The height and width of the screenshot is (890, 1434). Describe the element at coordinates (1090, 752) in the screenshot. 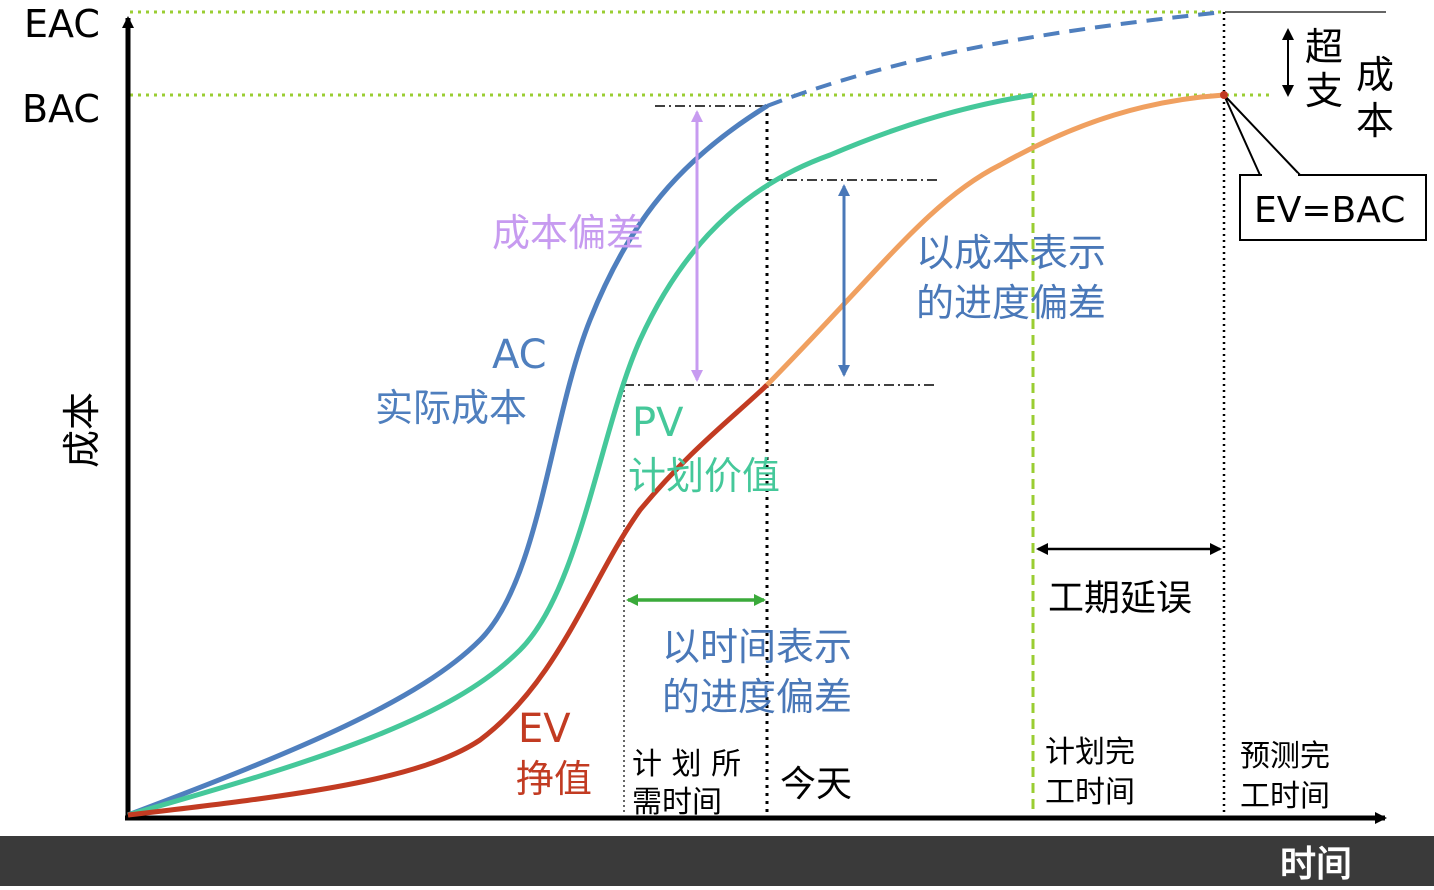

I see `planned-finish-label-1: 计划完` at that location.